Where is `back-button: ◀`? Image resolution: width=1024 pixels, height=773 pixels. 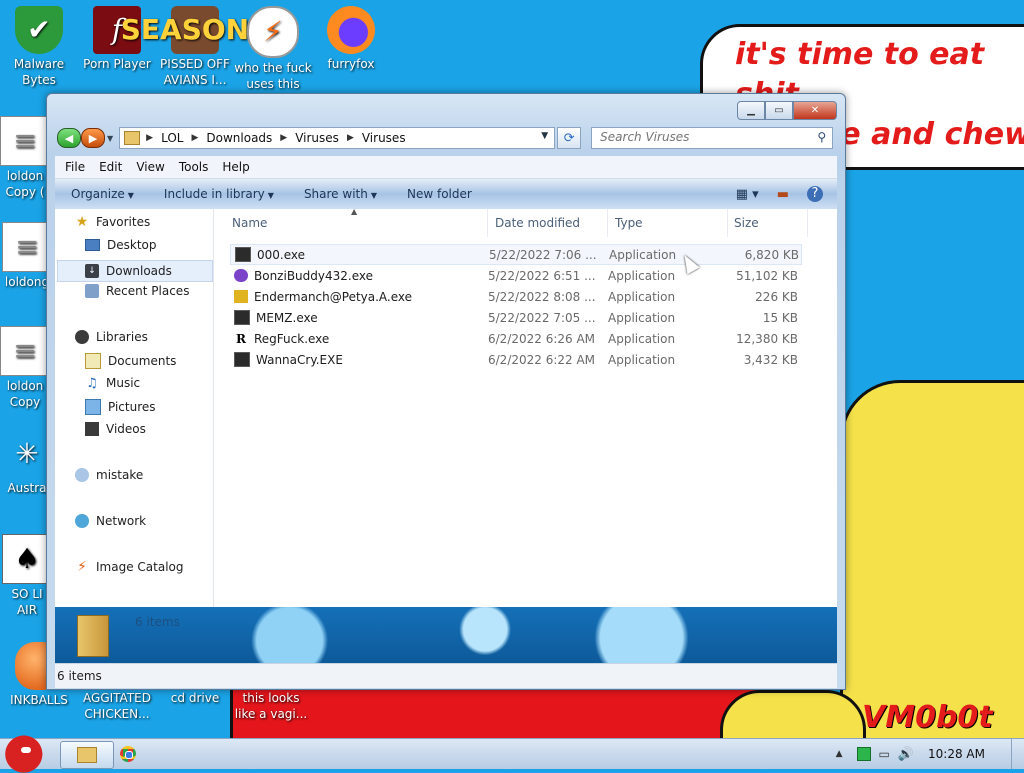 back-button: ◀ is located at coordinates (69, 138).